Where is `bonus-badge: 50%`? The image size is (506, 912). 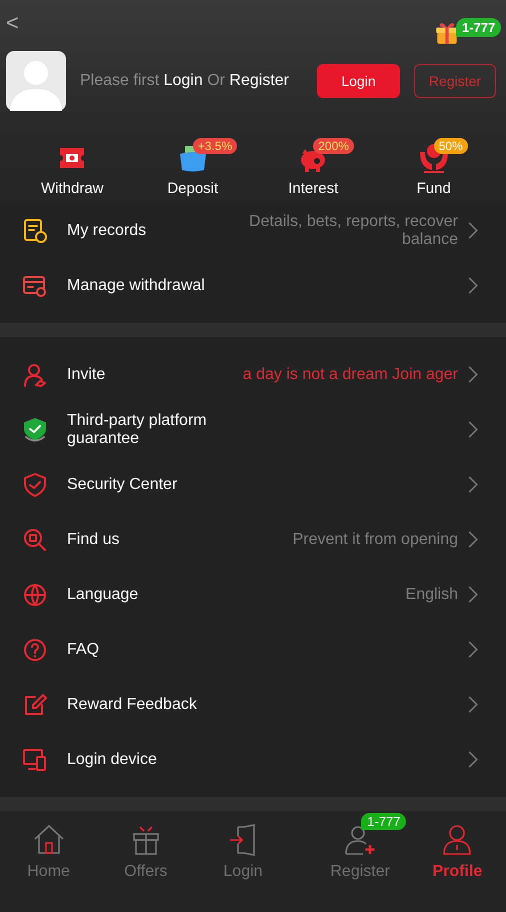
bonus-badge: 50% is located at coordinates (451, 146).